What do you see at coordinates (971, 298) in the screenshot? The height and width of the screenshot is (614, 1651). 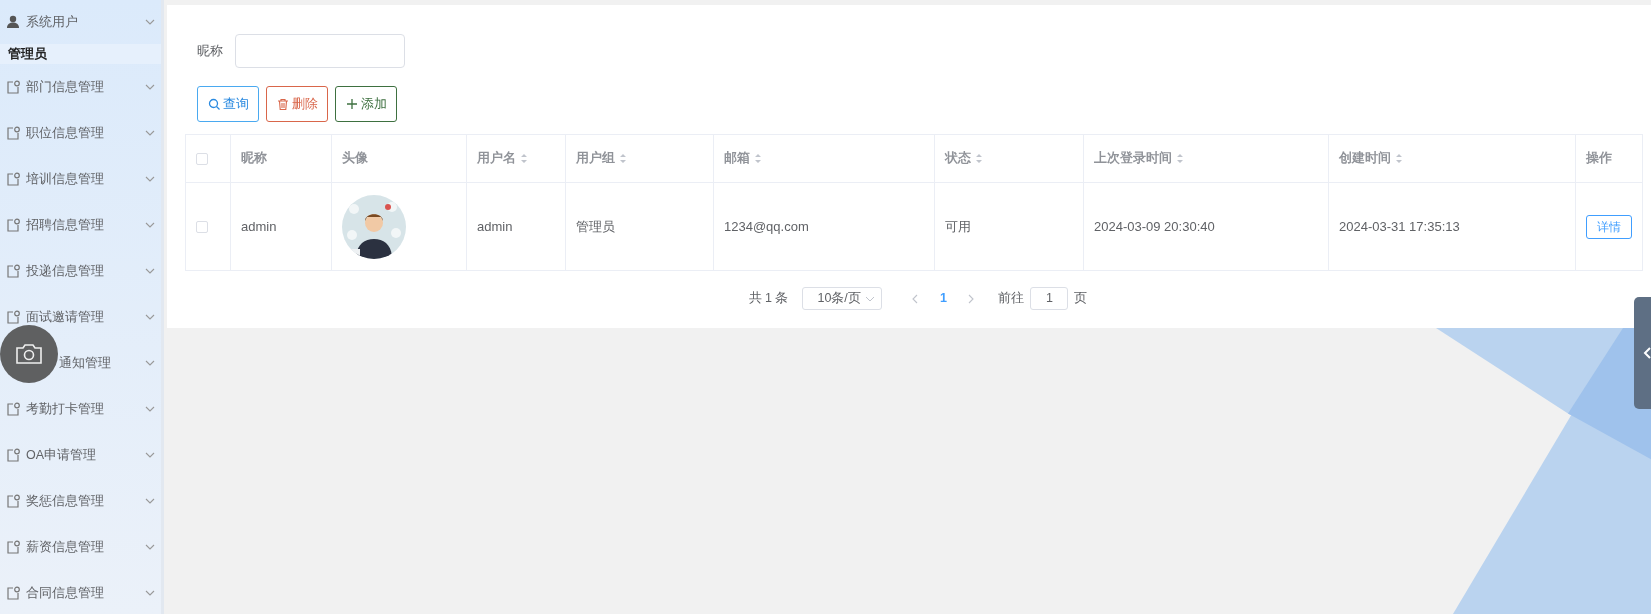 I see `chevron-right-icon` at bounding box center [971, 298].